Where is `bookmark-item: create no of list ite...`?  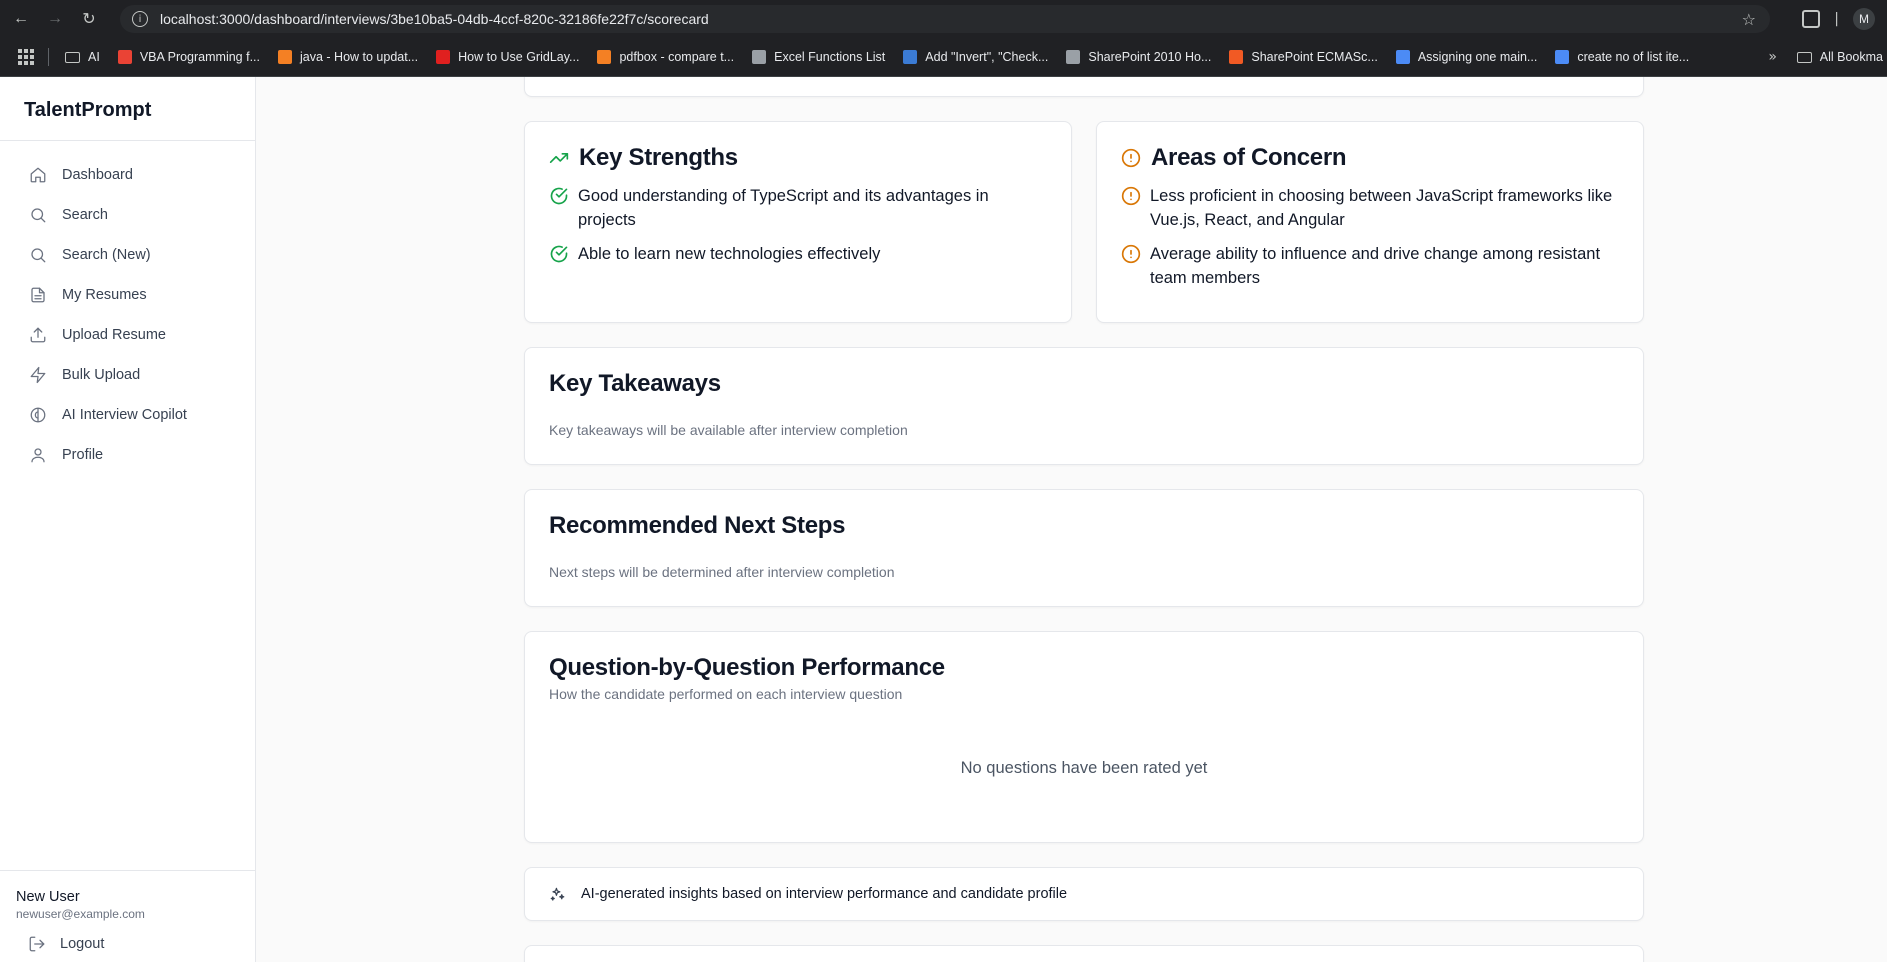
bookmark-item: create no of list ite... is located at coordinates (1622, 57).